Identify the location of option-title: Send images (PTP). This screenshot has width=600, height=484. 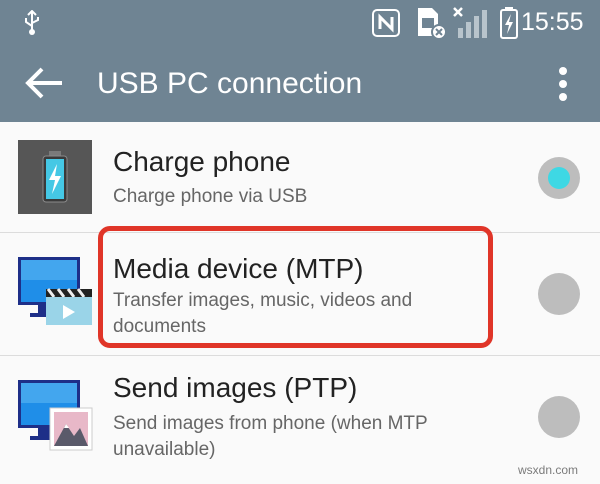
(235, 387).